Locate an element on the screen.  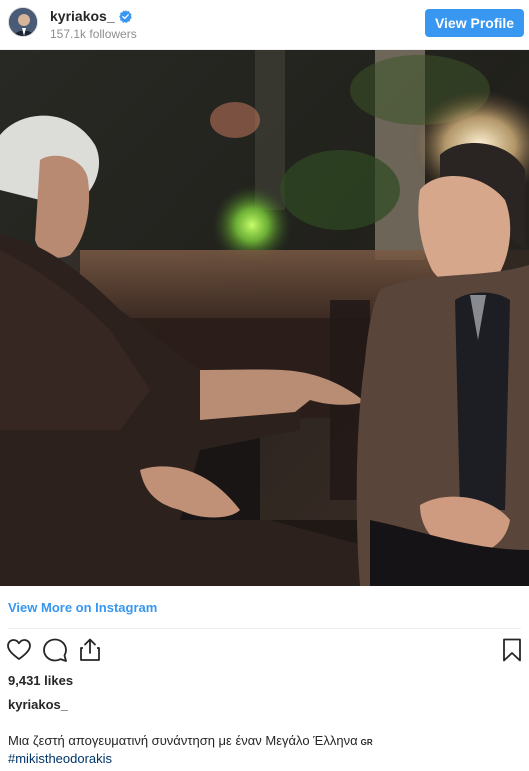
avatar is located at coordinates (23, 22).